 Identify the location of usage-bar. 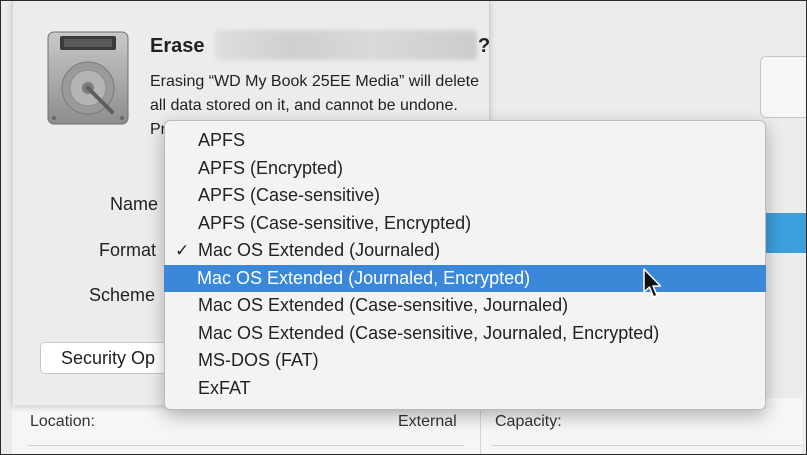
(785, 233).